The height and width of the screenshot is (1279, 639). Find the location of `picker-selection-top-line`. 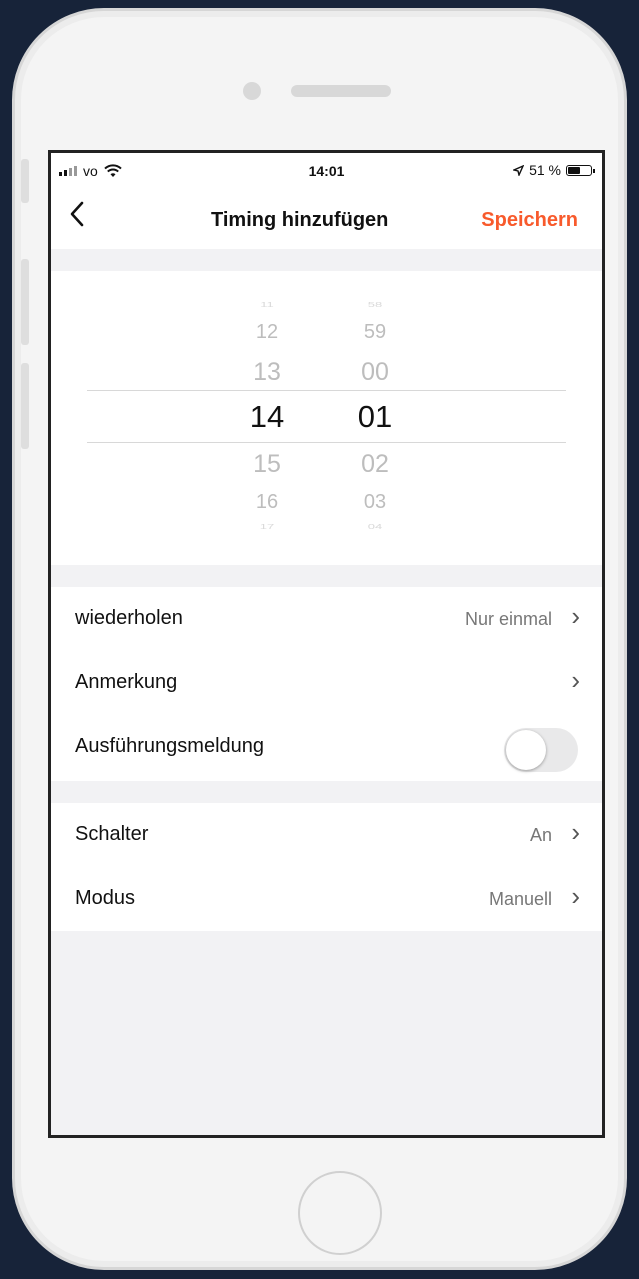

picker-selection-top-line is located at coordinates (326, 390).